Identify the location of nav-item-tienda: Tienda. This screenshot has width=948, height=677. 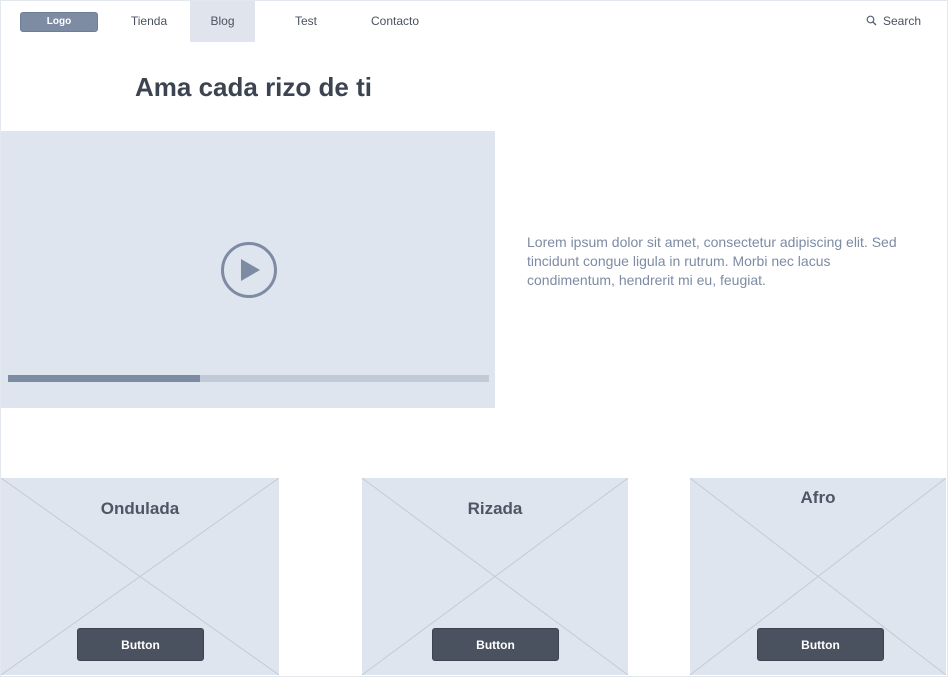
(149, 21).